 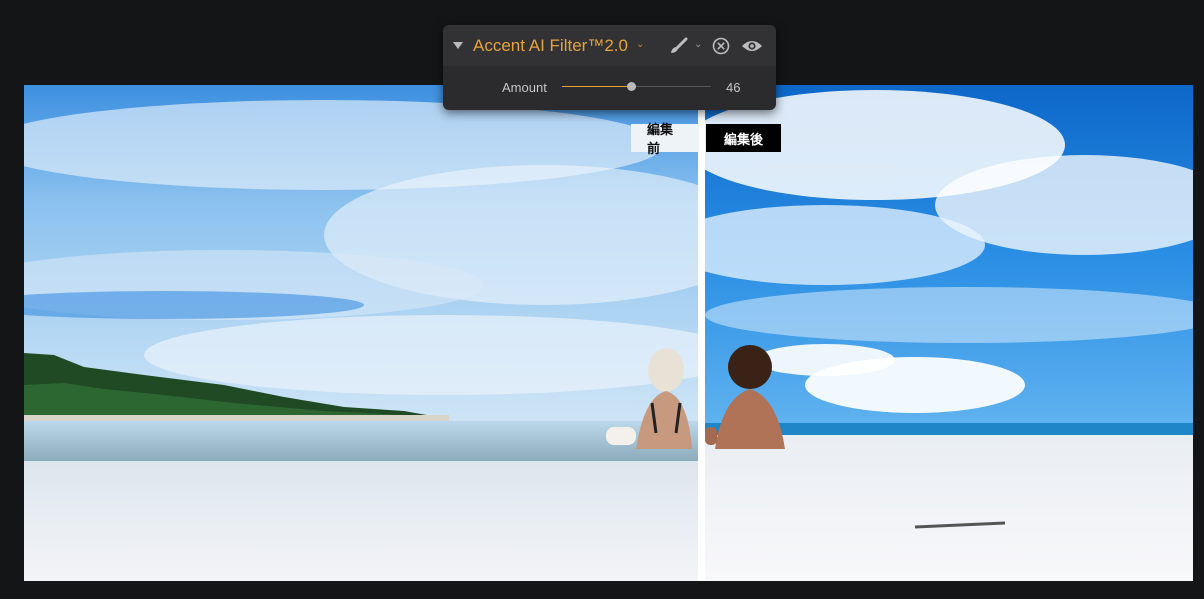 What do you see at coordinates (721, 46) in the screenshot?
I see `close-circle-icon` at bounding box center [721, 46].